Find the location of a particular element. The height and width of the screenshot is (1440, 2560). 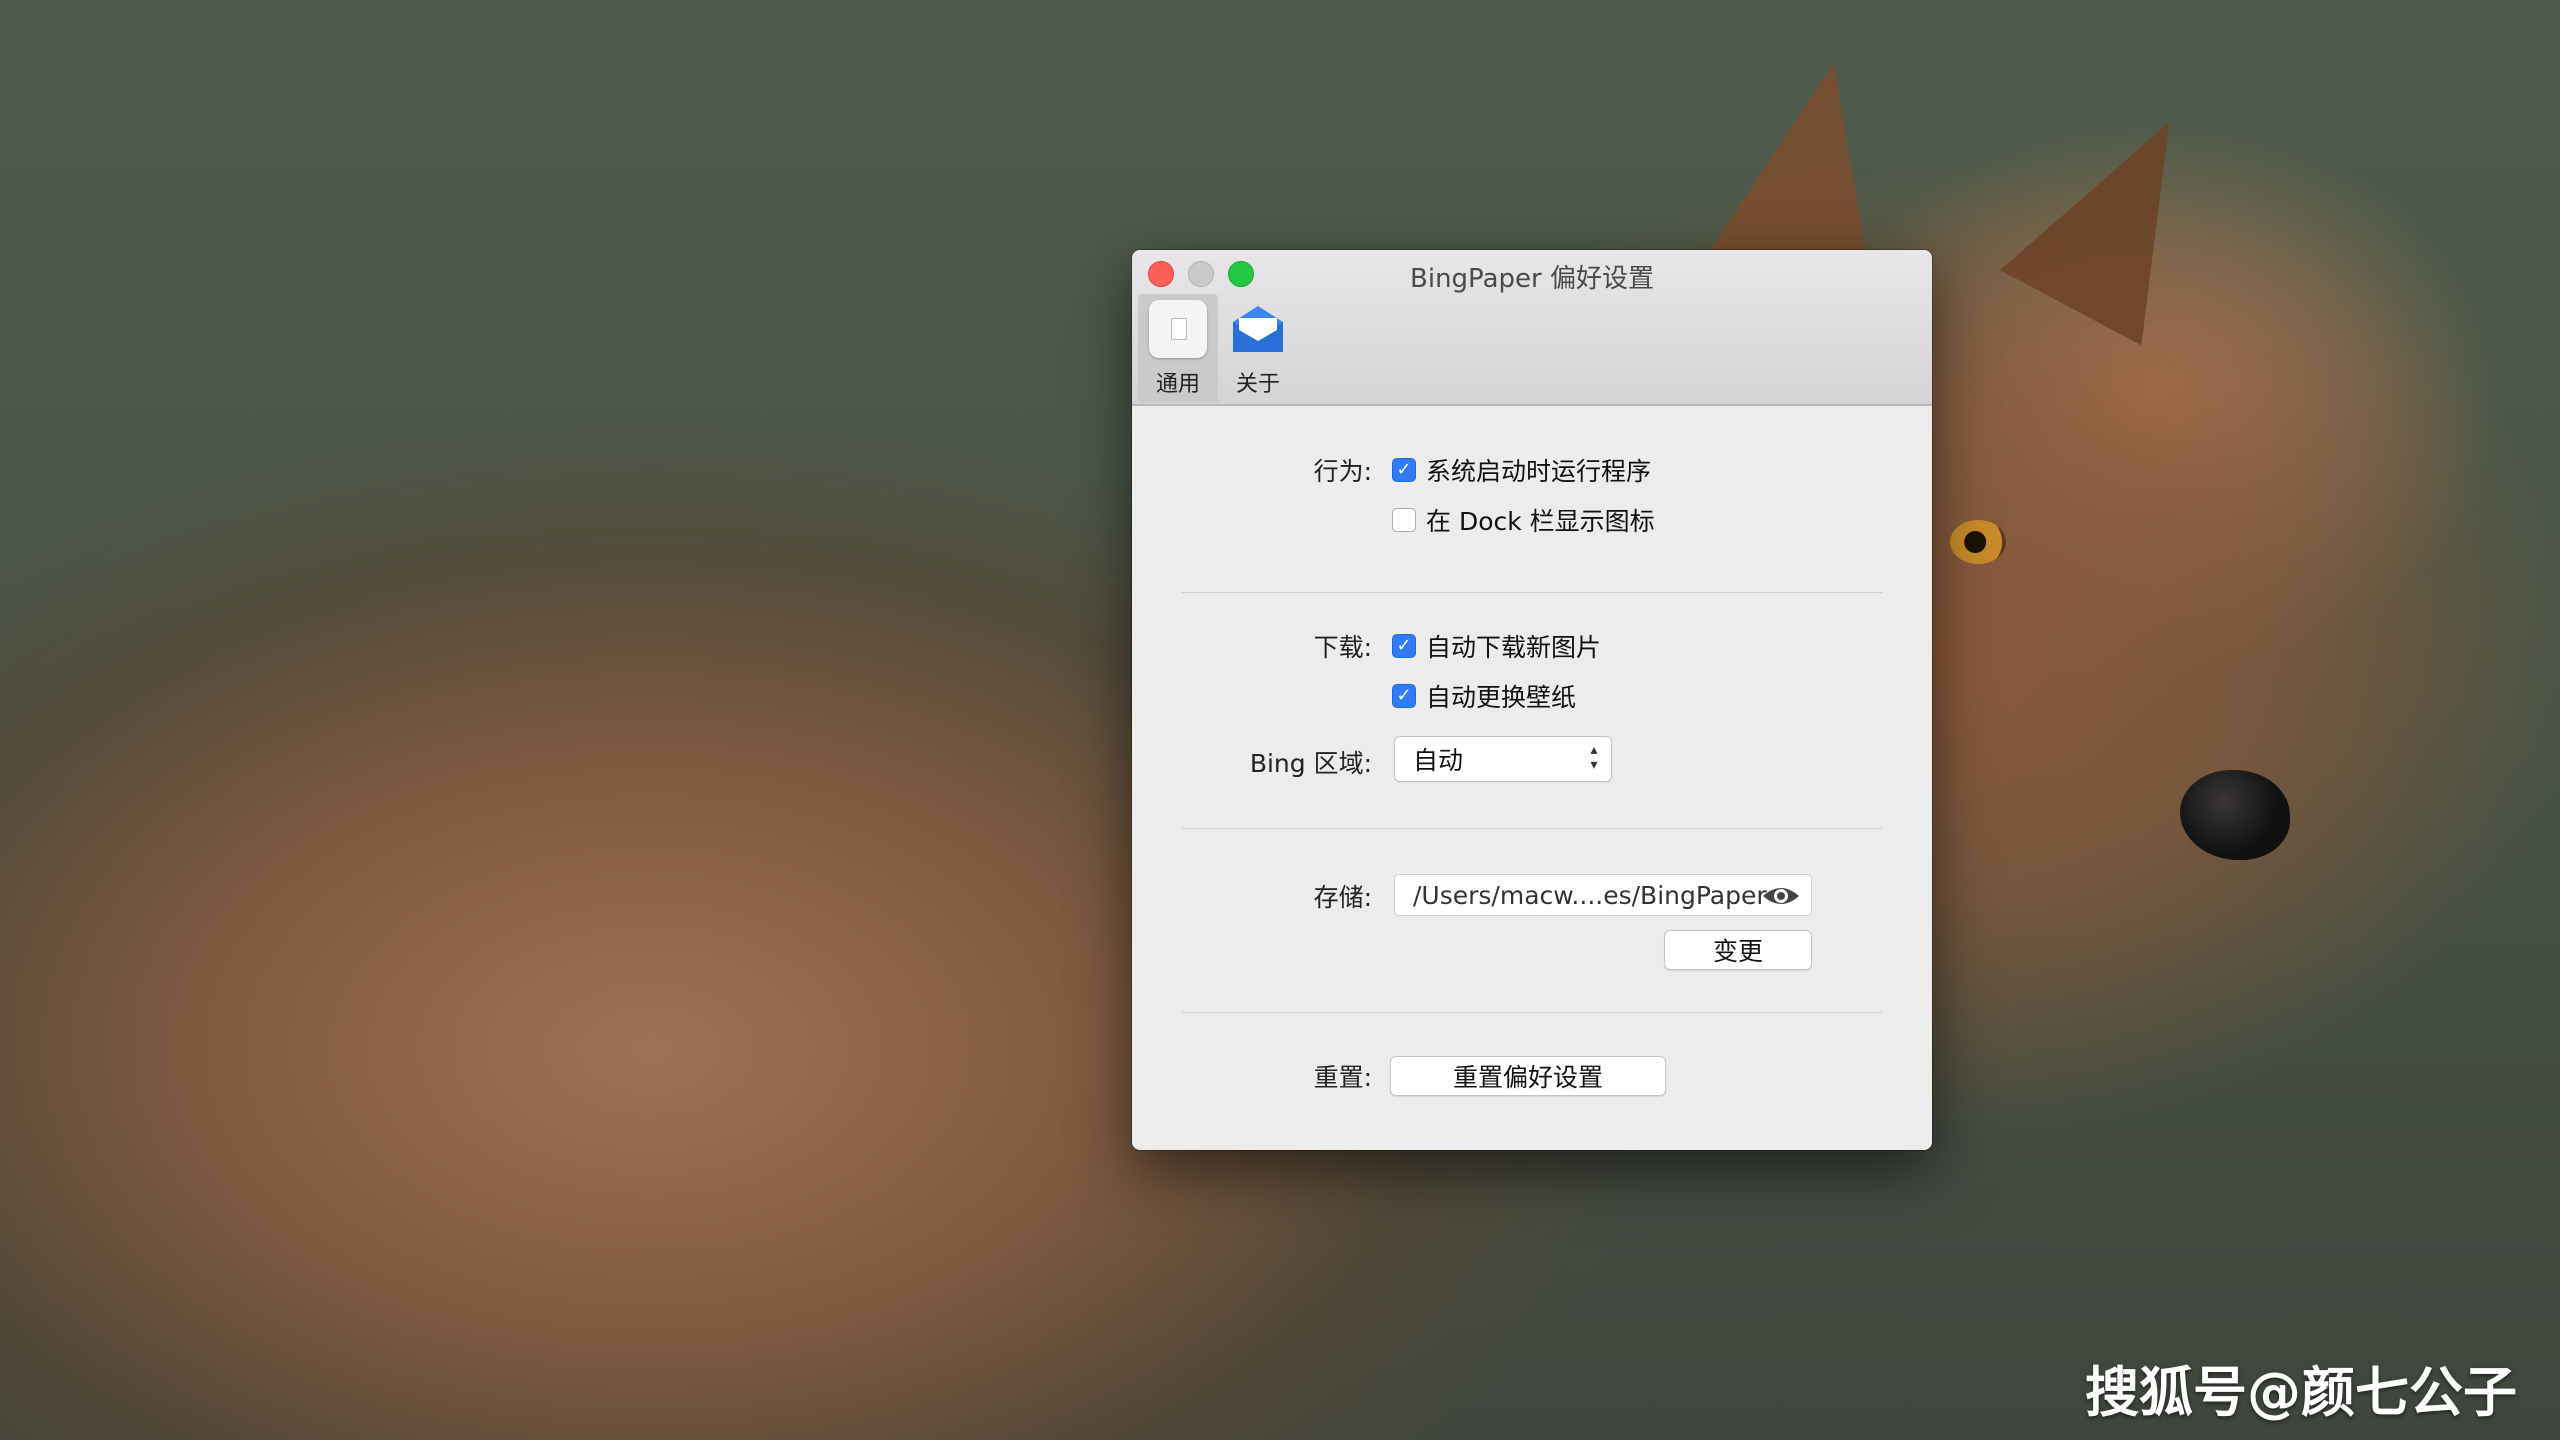

launch-at-login-option: ✓ 系统启动时运行程序 is located at coordinates (1521, 470).